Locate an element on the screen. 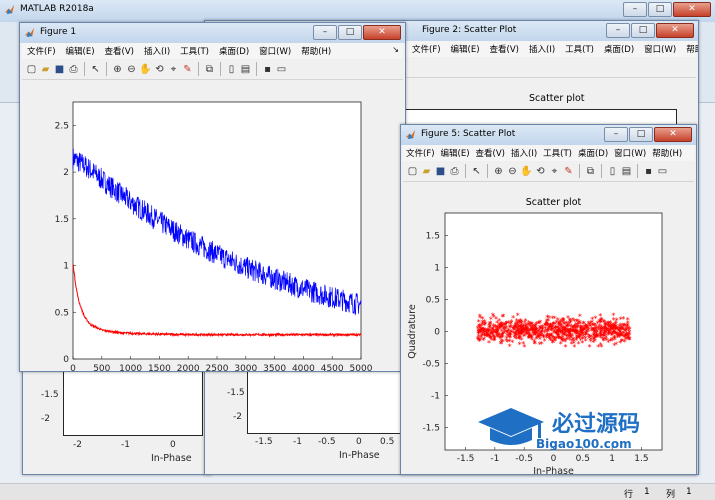 The width and height of the screenshot is (715, 500). x-tick-label: 5000 is located at coordinates (361, 367).